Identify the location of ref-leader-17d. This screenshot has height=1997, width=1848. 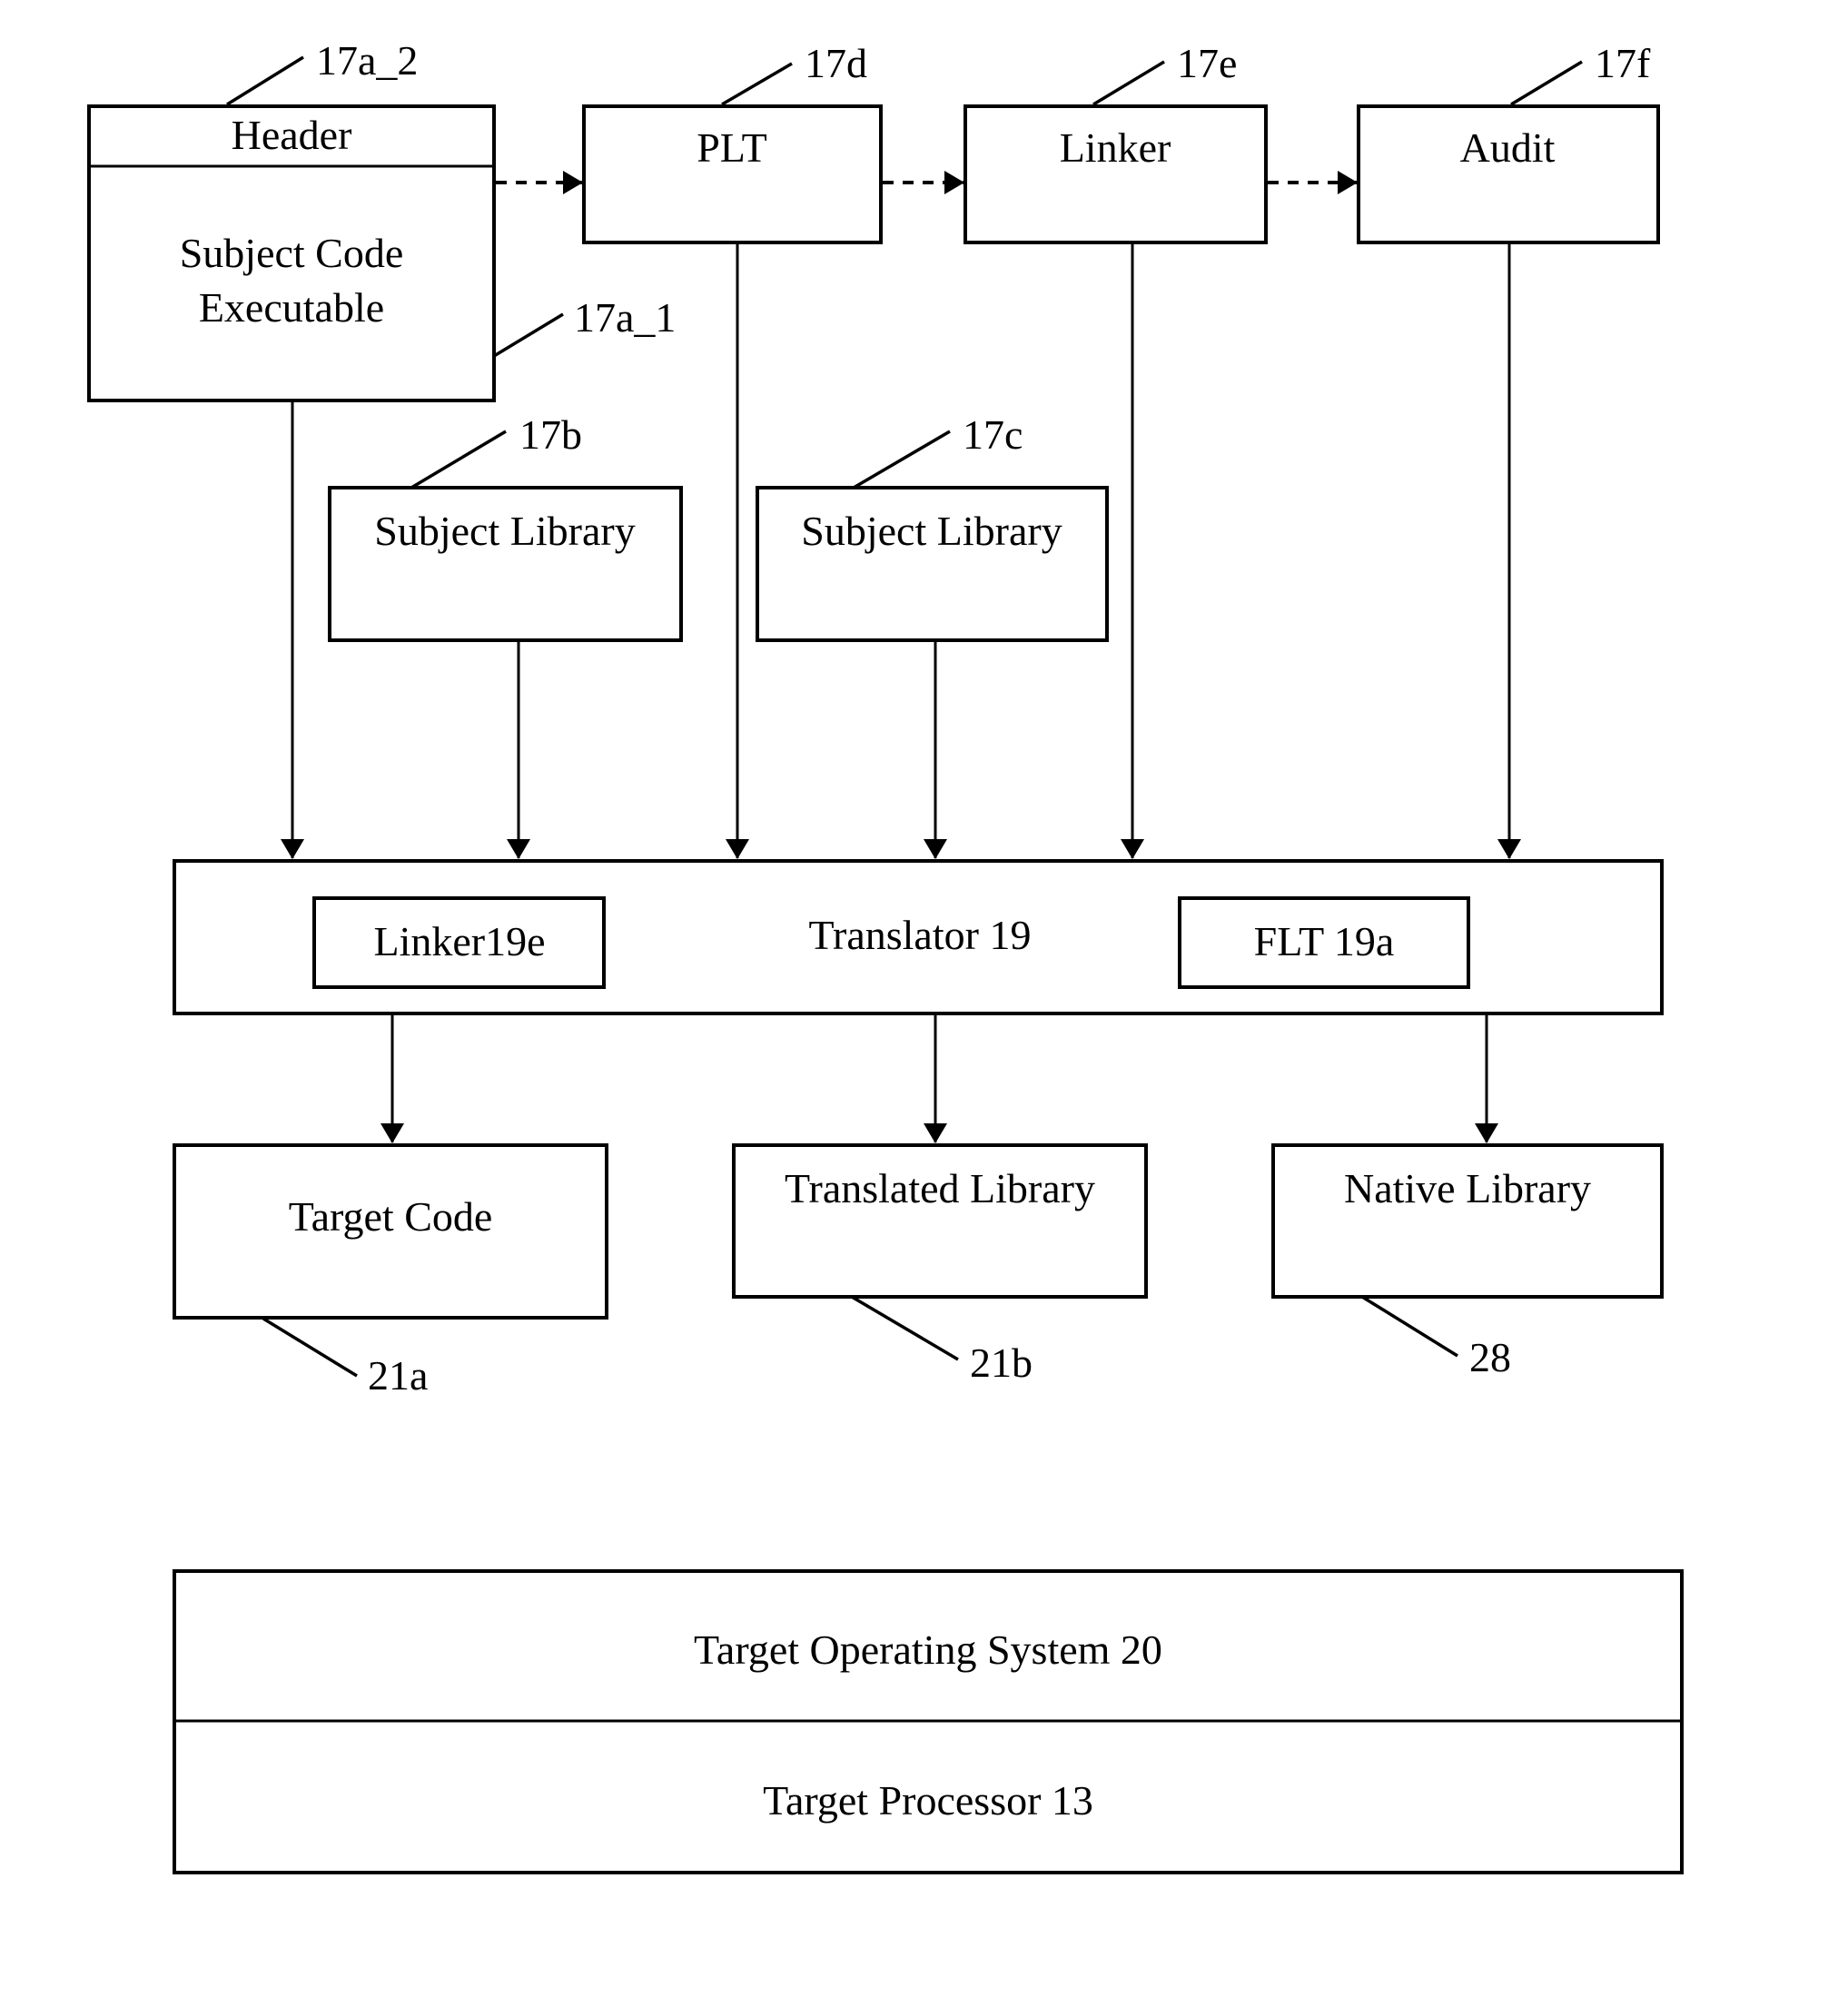
(757, 84).